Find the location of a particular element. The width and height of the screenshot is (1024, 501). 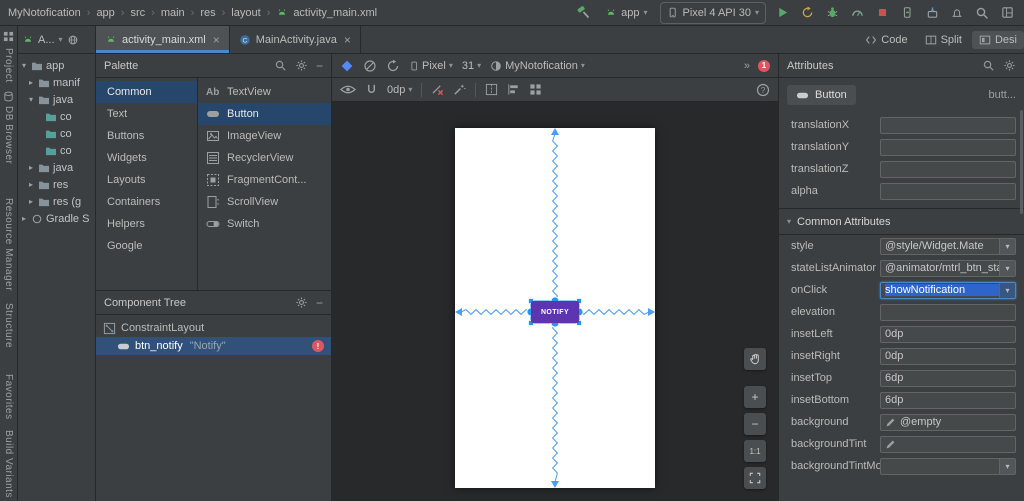

zoom-out-button: − is located at coordinates (755, 424).